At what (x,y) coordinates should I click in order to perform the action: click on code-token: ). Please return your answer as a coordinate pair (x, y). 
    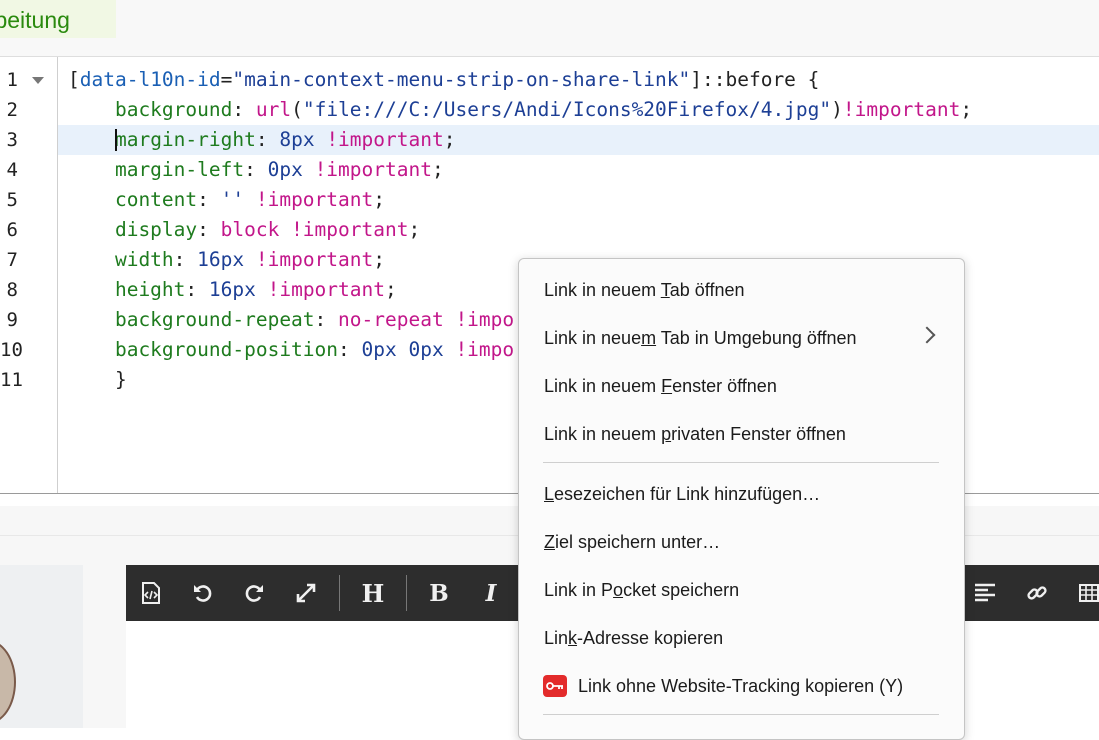
    Looking at the image, I should click on (837, 109).